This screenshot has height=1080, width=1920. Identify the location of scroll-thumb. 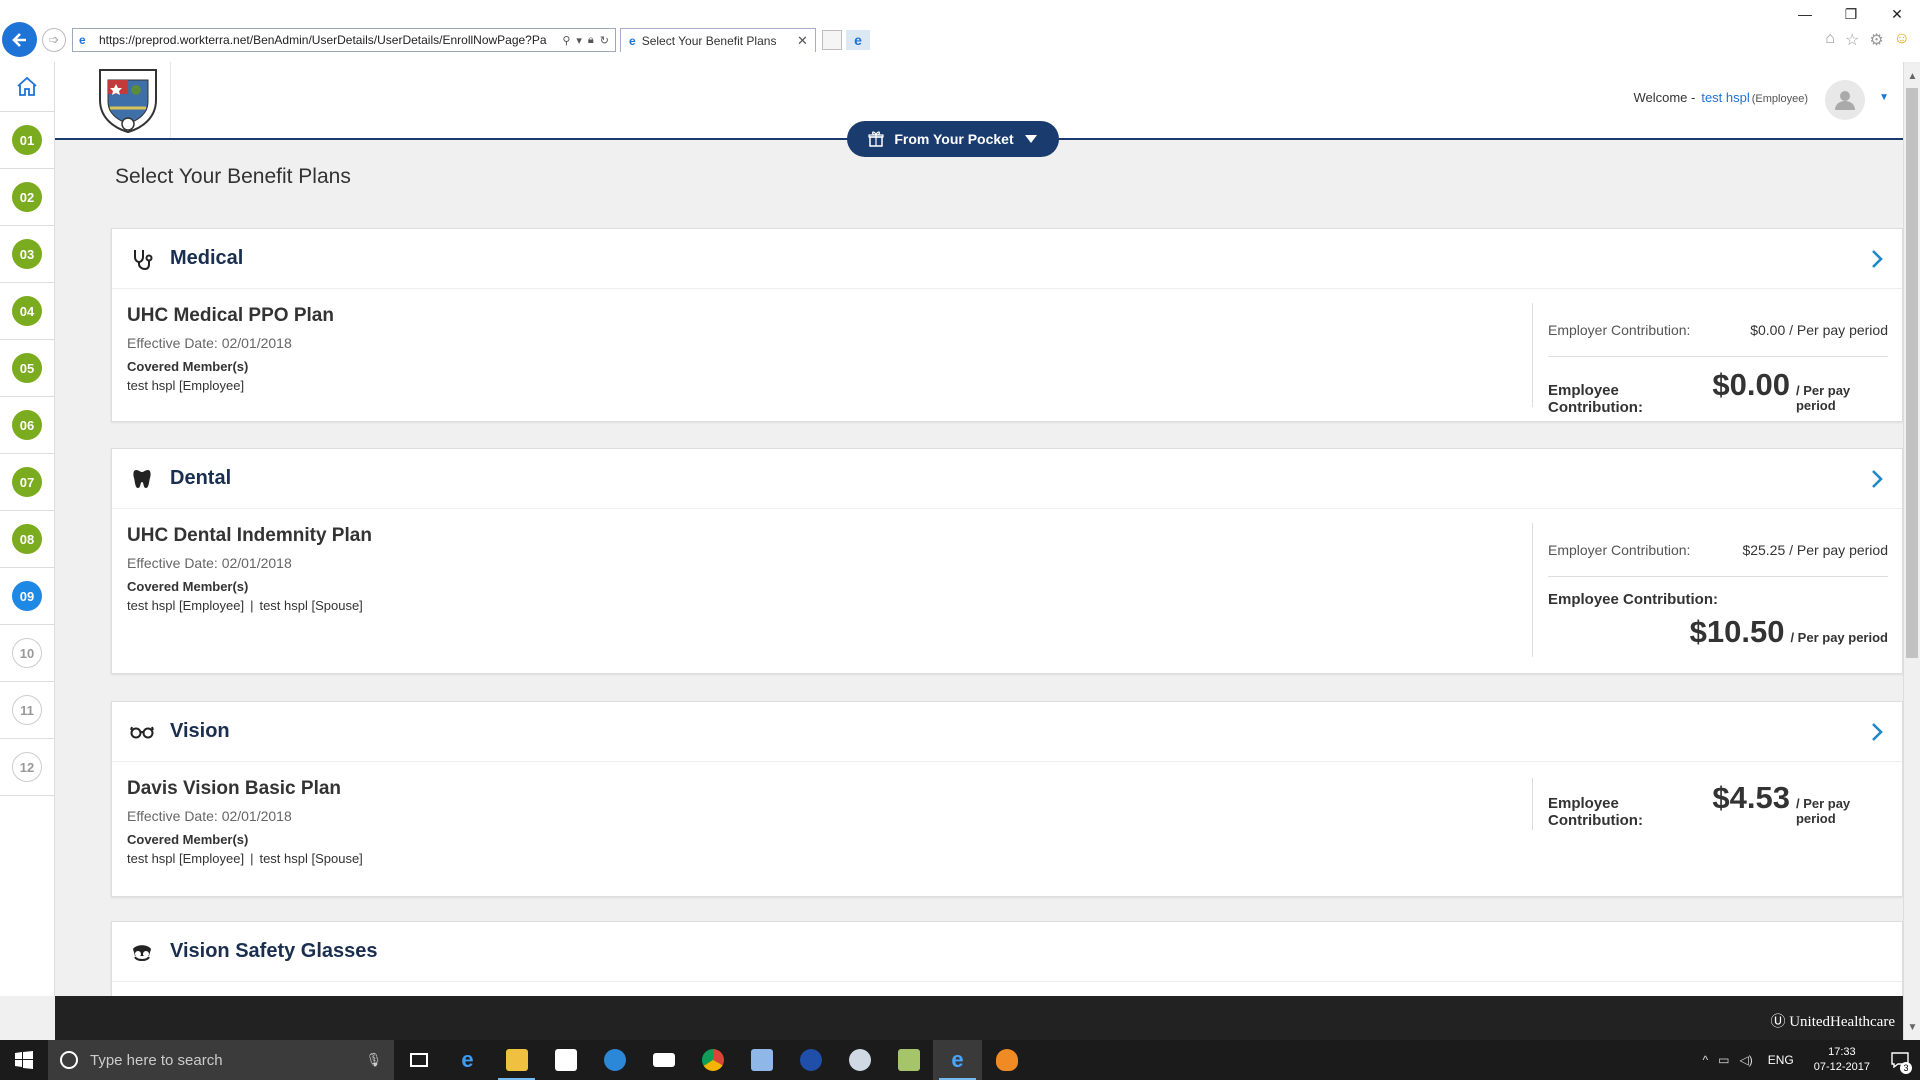
(1912, 373).